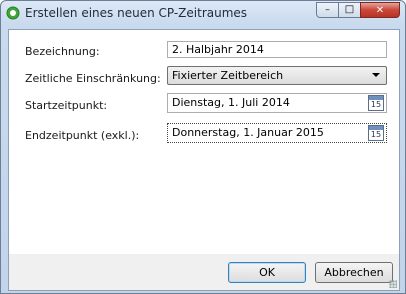 Image resolution: width=406 pixels, height=294 pixels. I want to click on restriction-label: Zeitliche Einschränkung:, so click(93, 78).